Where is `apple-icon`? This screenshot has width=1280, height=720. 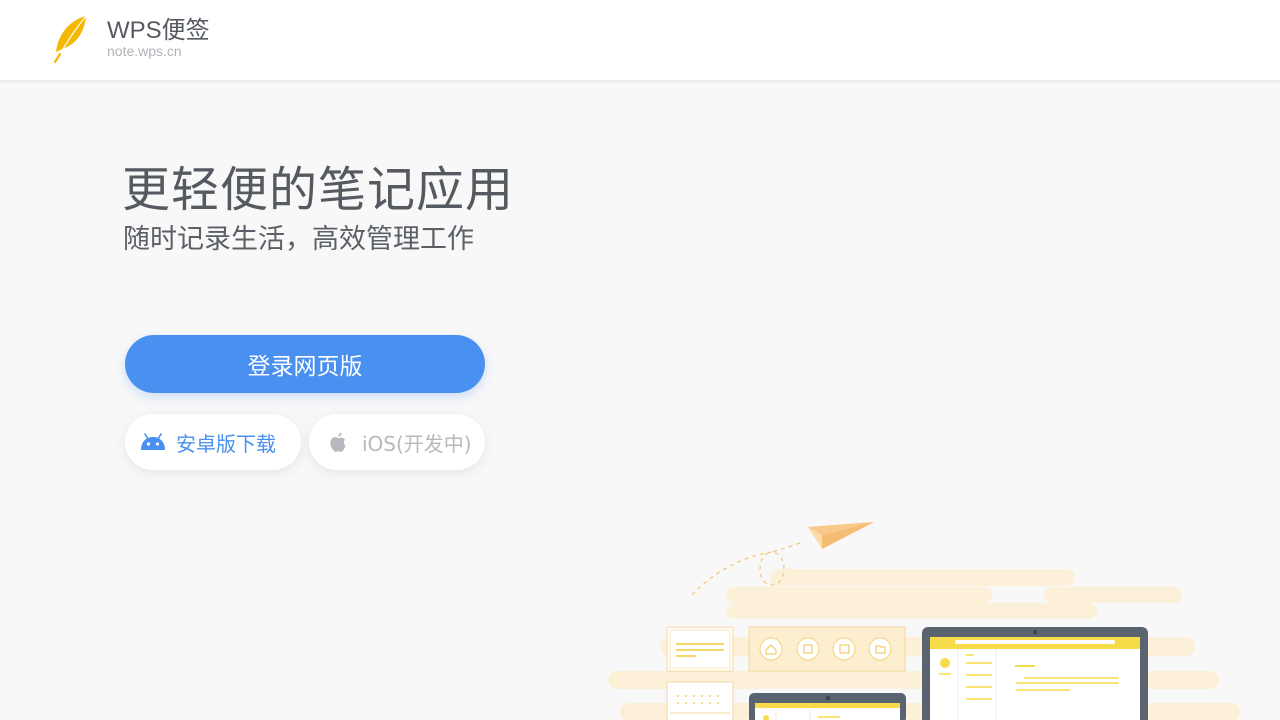
apple-icon is located at coordinates (338, 442).